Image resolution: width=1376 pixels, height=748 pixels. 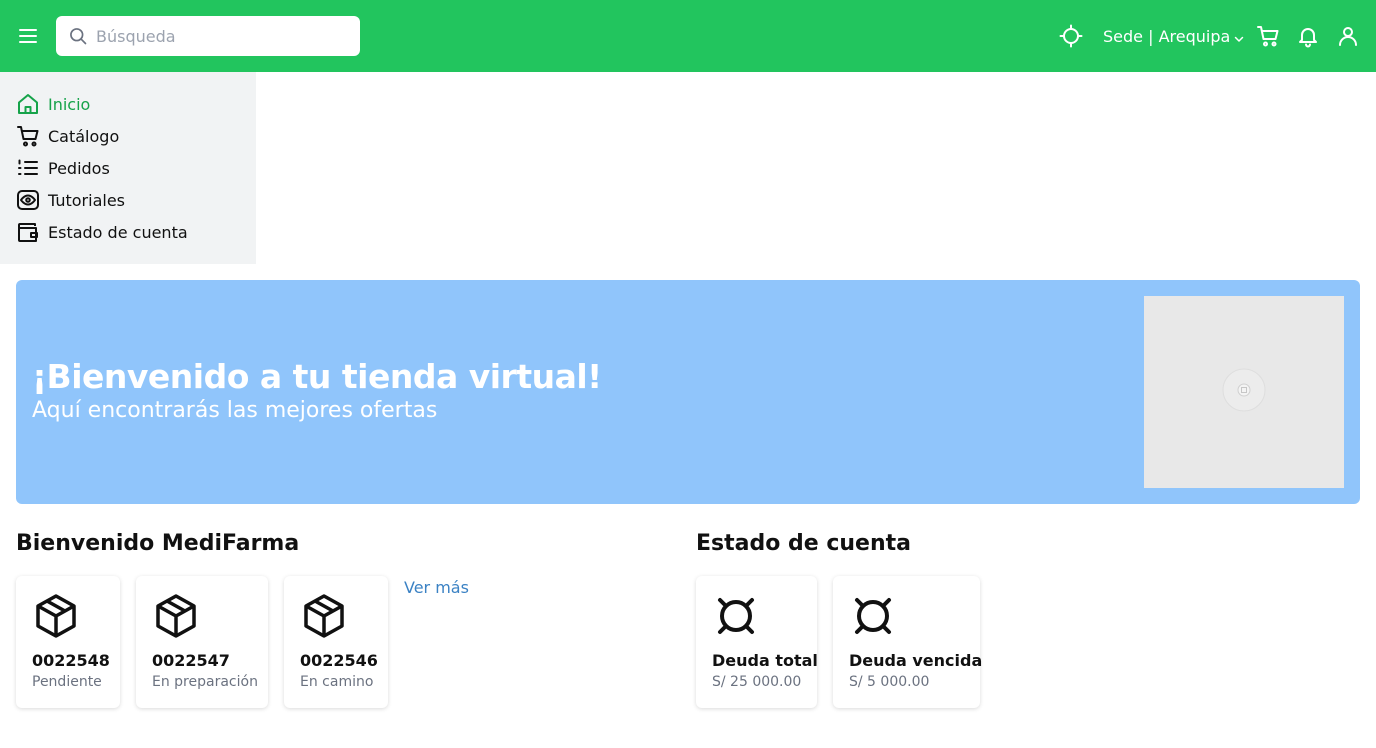 I want to click on sidebar-item-label: Estado de cuenta, so click(x=118, y=232).